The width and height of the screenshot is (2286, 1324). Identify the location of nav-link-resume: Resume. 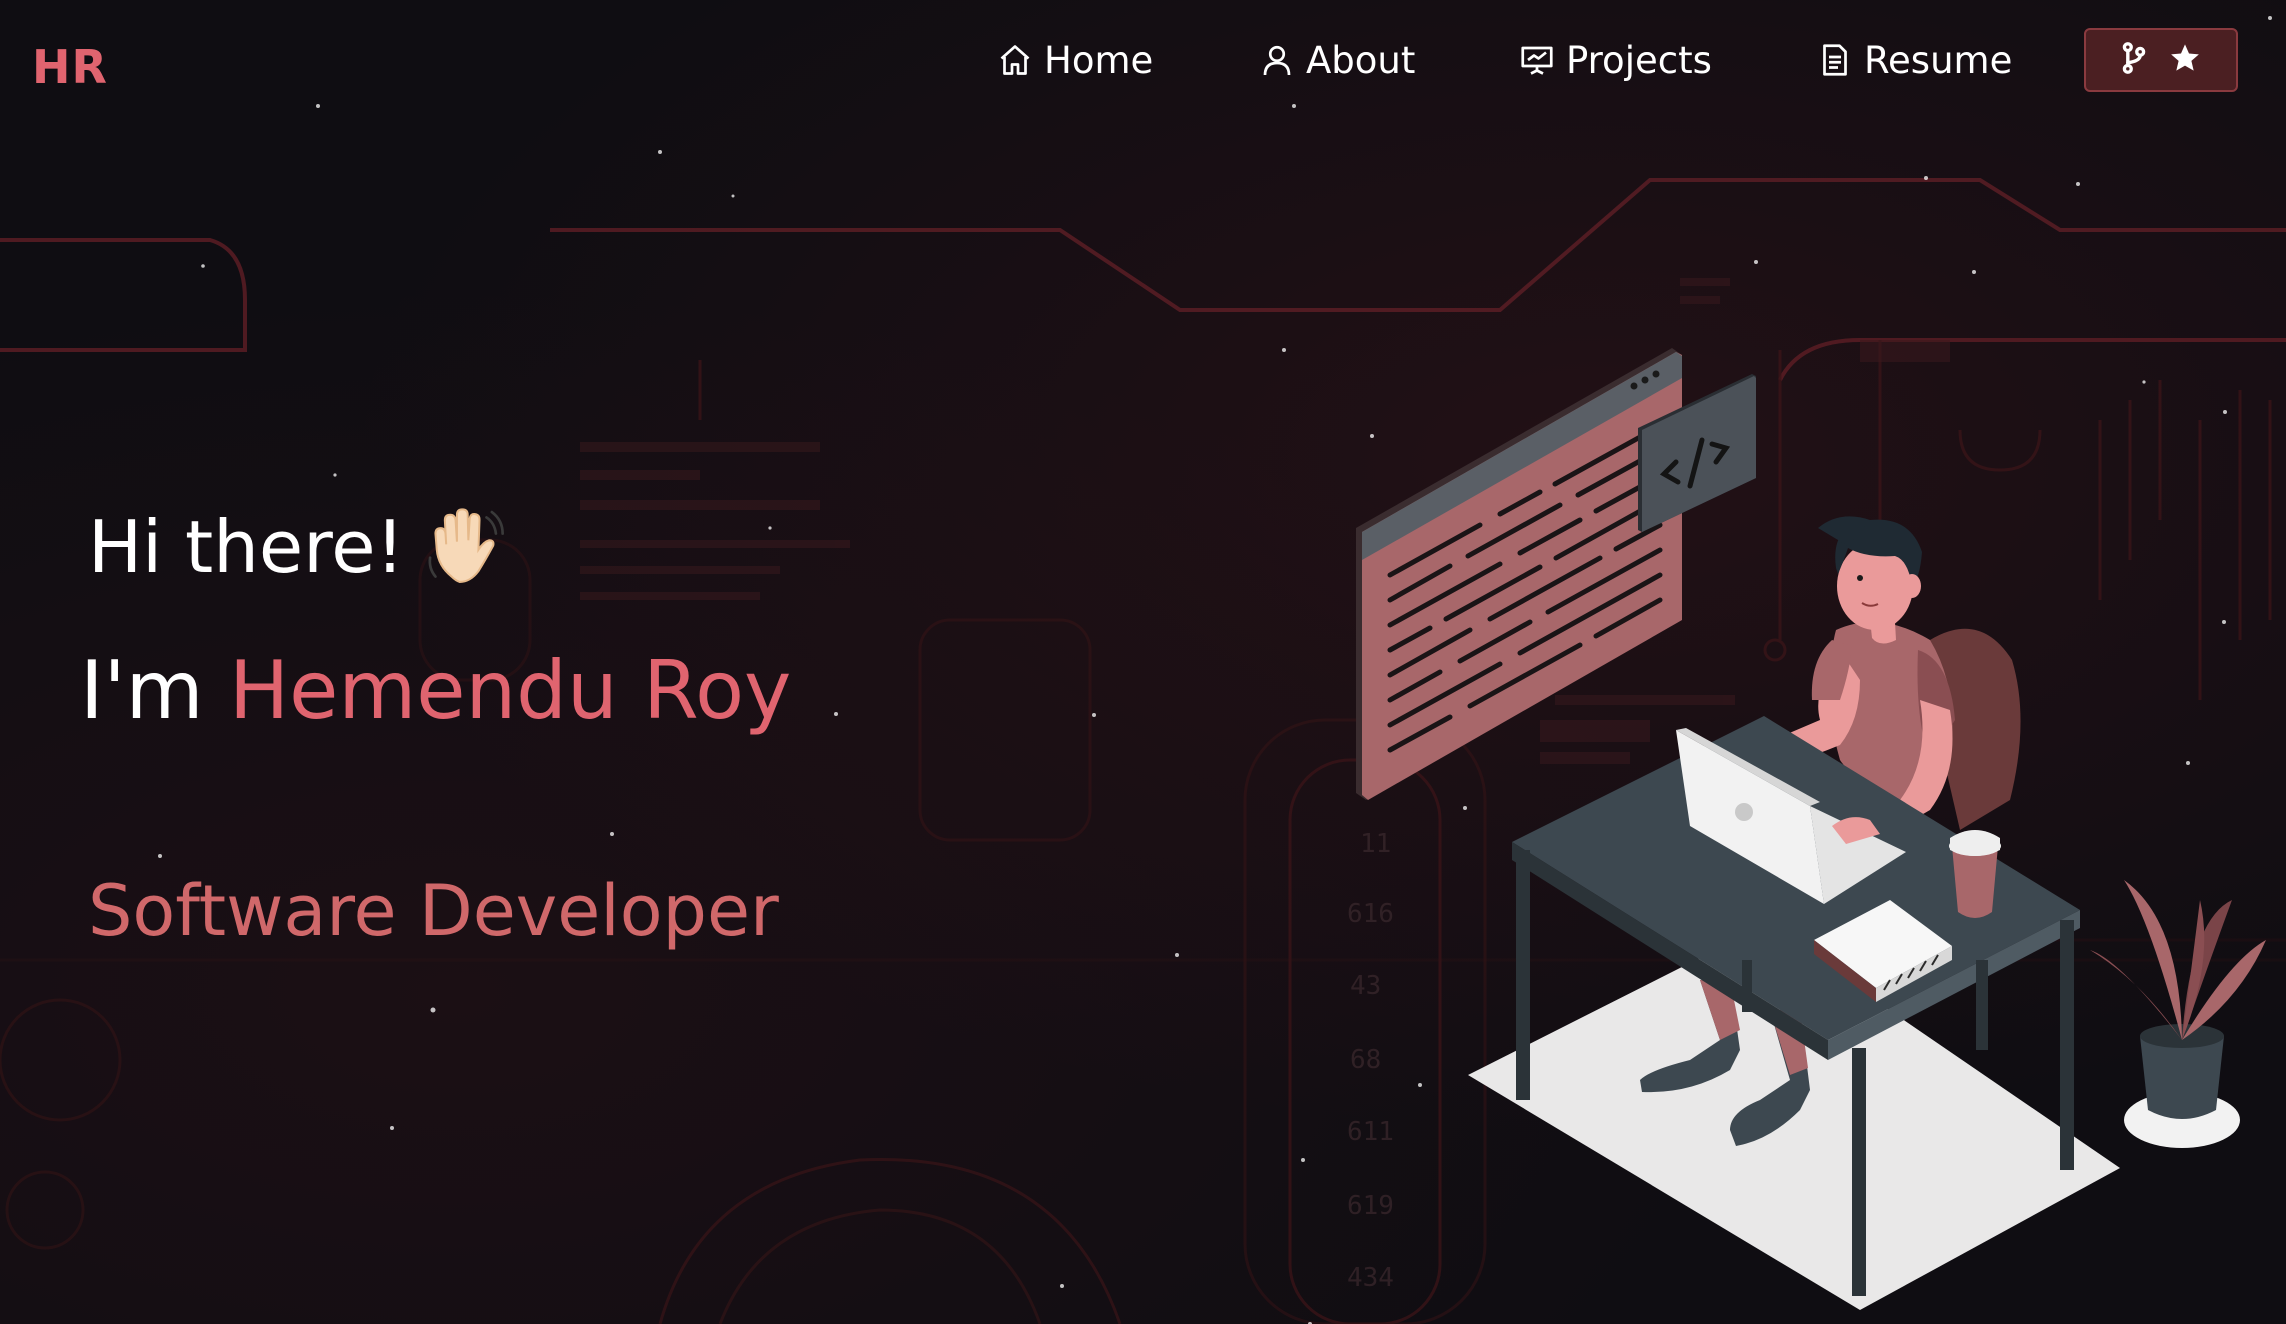
(1914, 60).